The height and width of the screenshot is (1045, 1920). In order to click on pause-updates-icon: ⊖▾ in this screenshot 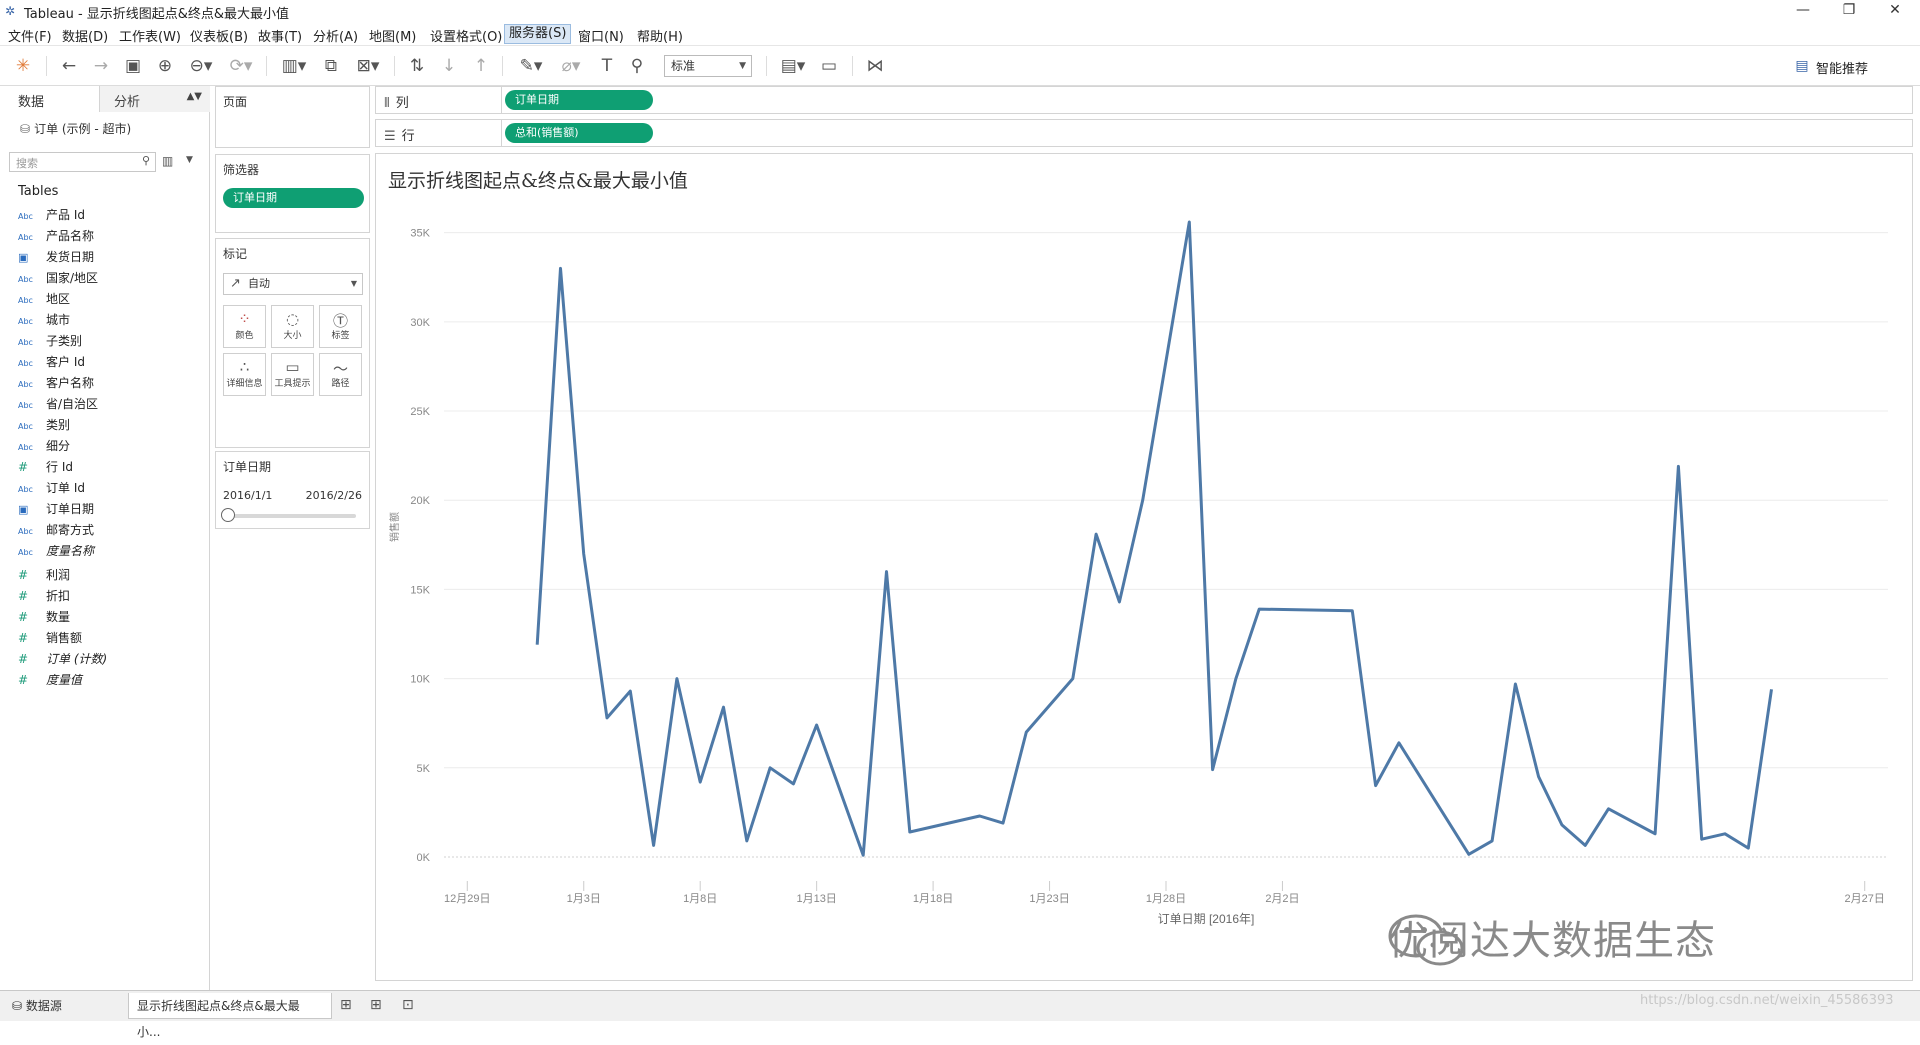, I will do `click(201, 66)`.